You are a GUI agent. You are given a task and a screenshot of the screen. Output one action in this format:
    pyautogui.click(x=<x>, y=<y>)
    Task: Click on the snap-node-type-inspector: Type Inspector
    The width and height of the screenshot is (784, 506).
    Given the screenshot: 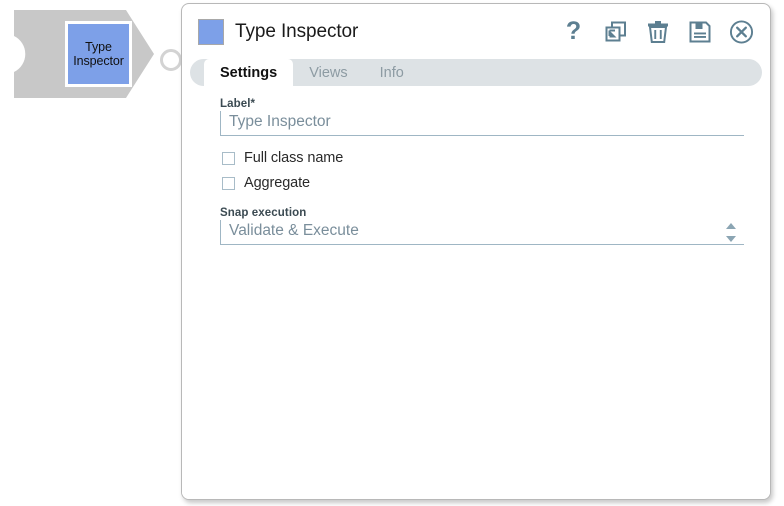 What is the action you would take?
    pyautogui.click(x=98, y=54)
    